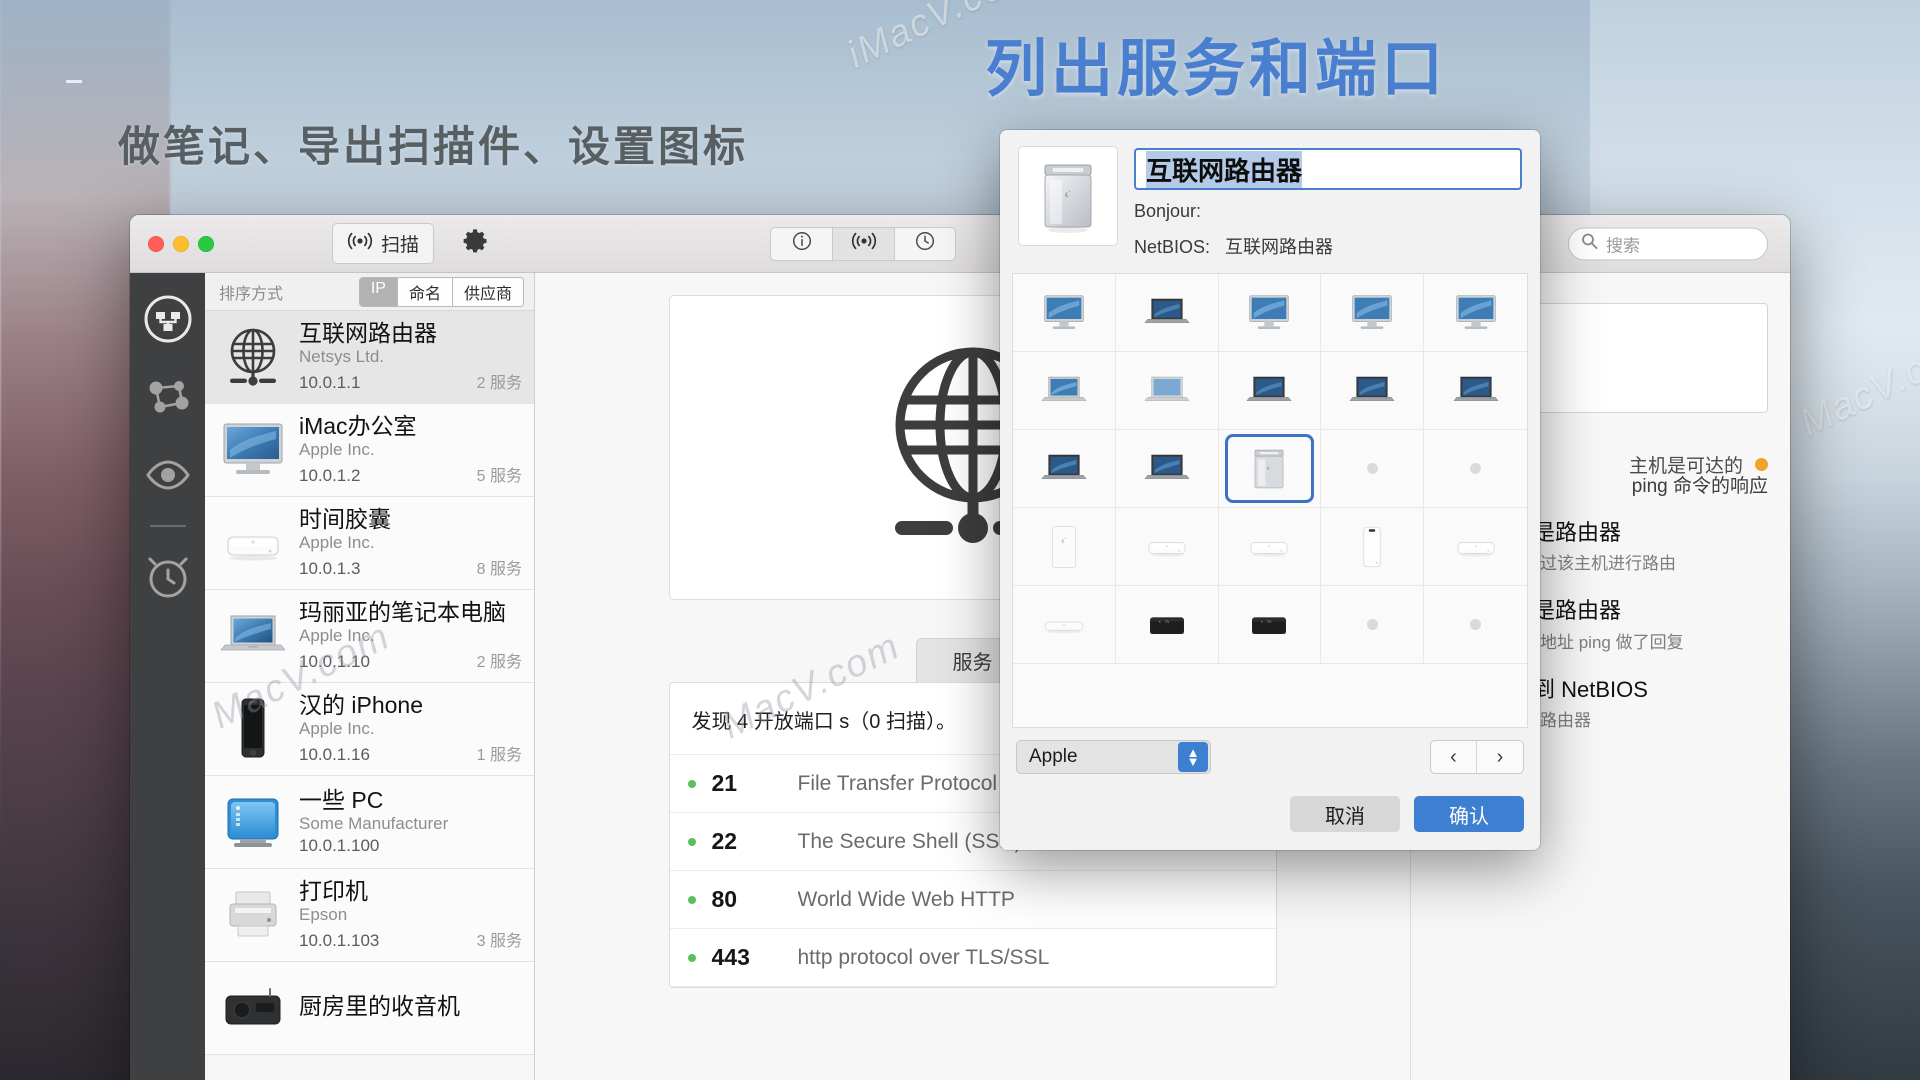 Image resolution: width=1920 pixels, height=1080 pixels. What do you see at coordinates (923, 957) in the screenshot?
I see `port-description: http protocol over TLS/SSL` at bounding box center [923, 957].